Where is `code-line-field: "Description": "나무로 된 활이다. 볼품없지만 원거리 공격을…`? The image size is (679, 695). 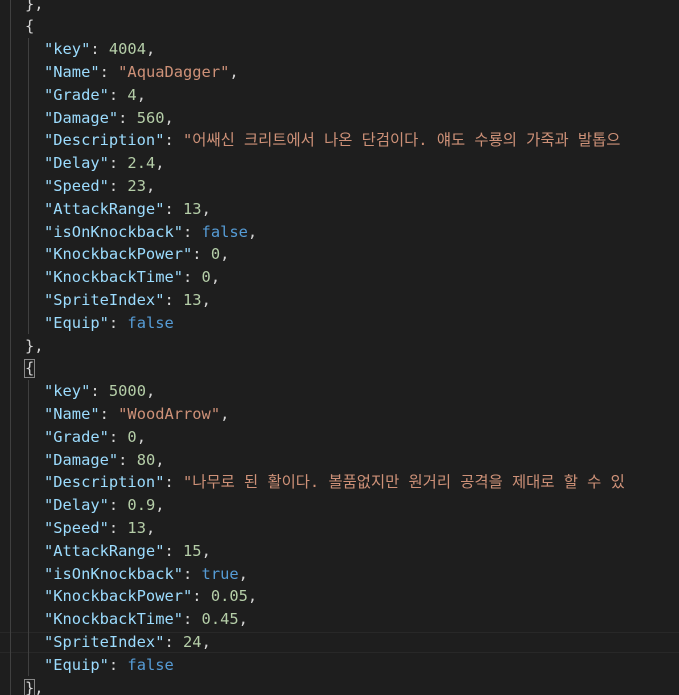 code-line-field: "Description": "나무로 된 활이다. 볼품없지만 원거리 공격을… is located at coordinates (334, 482).